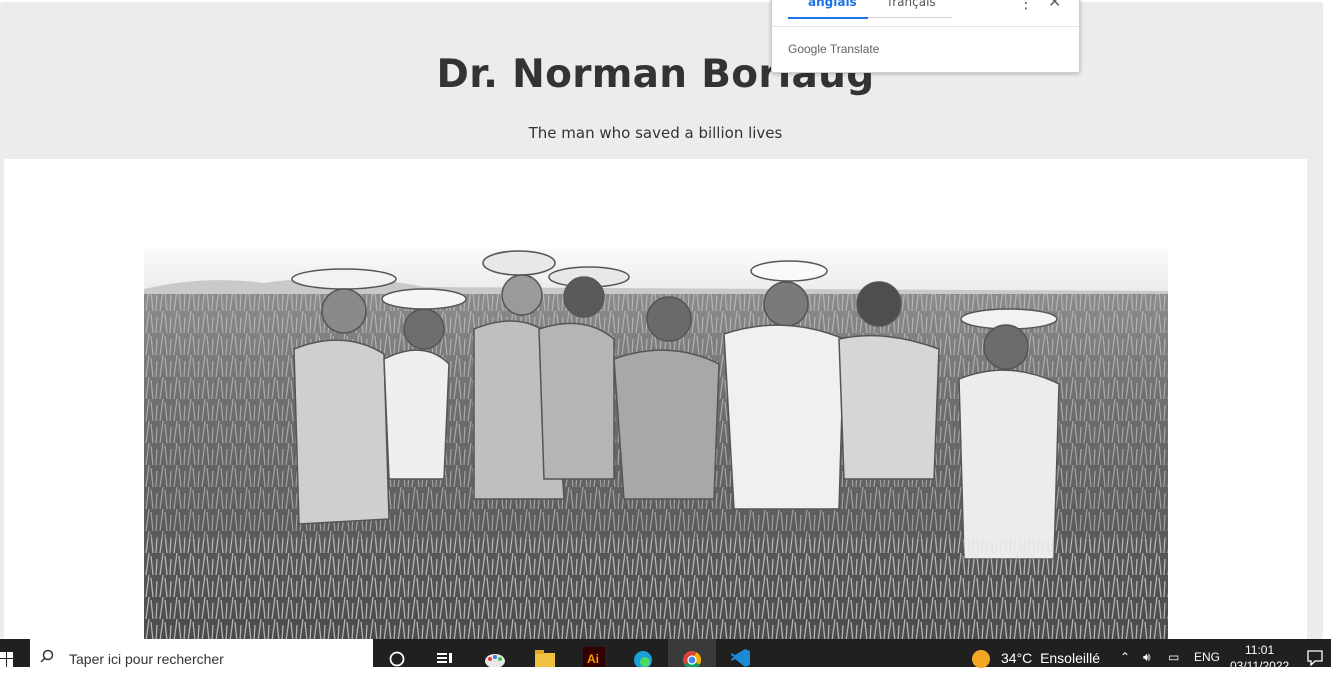 The image size is (1331, 673). I want to click on task-view-icon, so click(445, 657).